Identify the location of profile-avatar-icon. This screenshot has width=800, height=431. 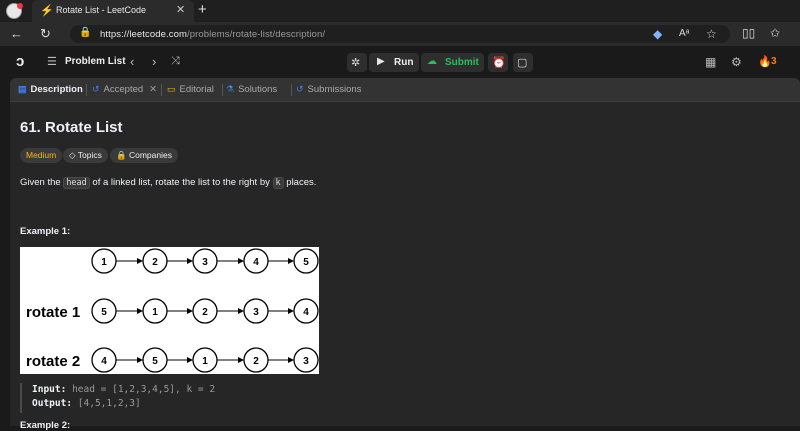
(14, 11).